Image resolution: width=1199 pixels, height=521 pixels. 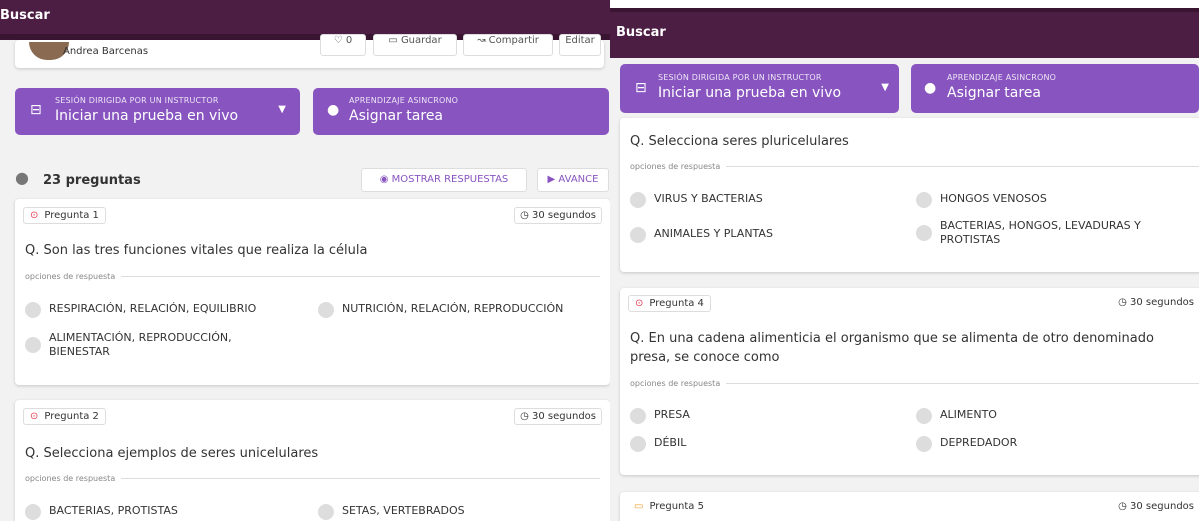 I want to click on show-answers-button: ◉ MOSTRAR RESPUESTAS, so click(x=444, y=180).